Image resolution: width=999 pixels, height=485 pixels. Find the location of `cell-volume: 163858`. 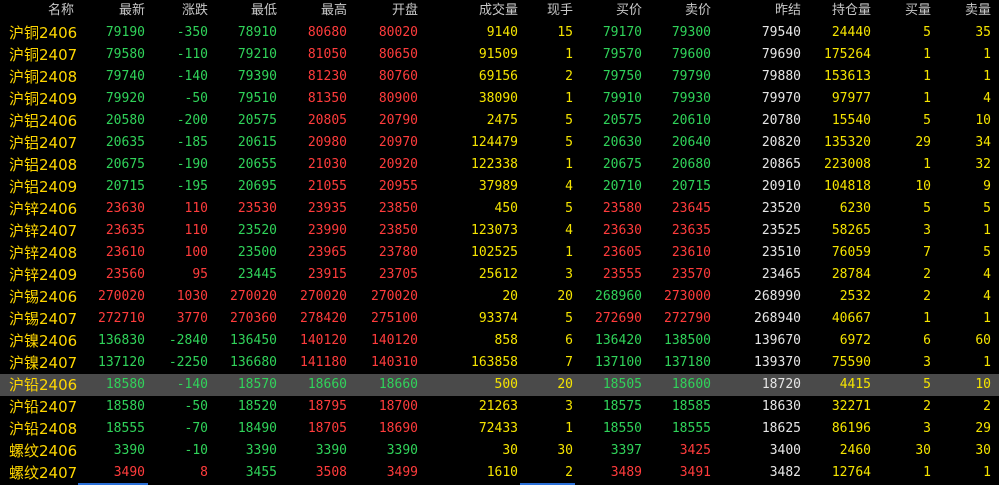

cell-volume: 163858 is located at coordinates (494, 362).